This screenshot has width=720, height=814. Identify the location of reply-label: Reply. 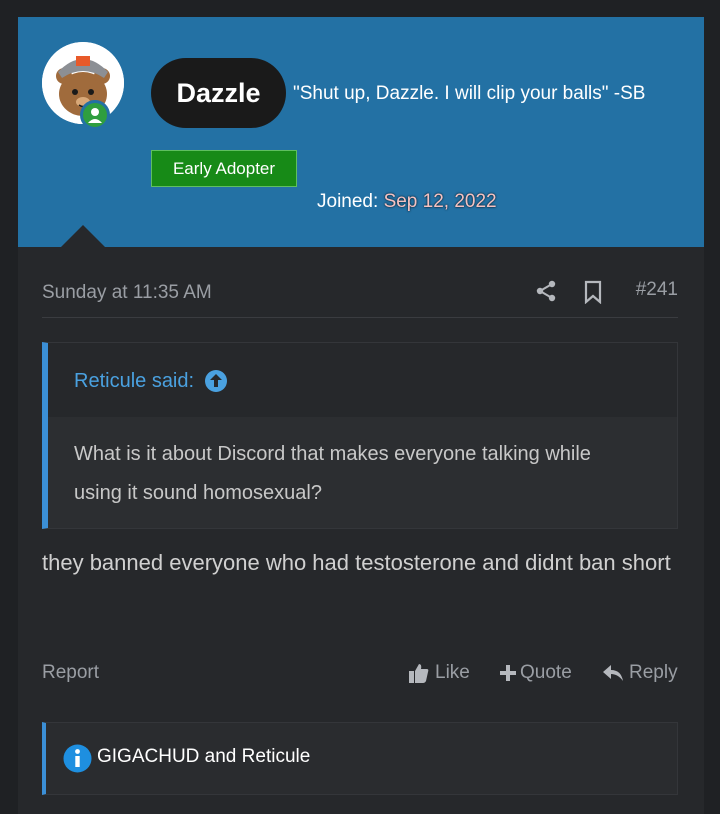
(653, 672).